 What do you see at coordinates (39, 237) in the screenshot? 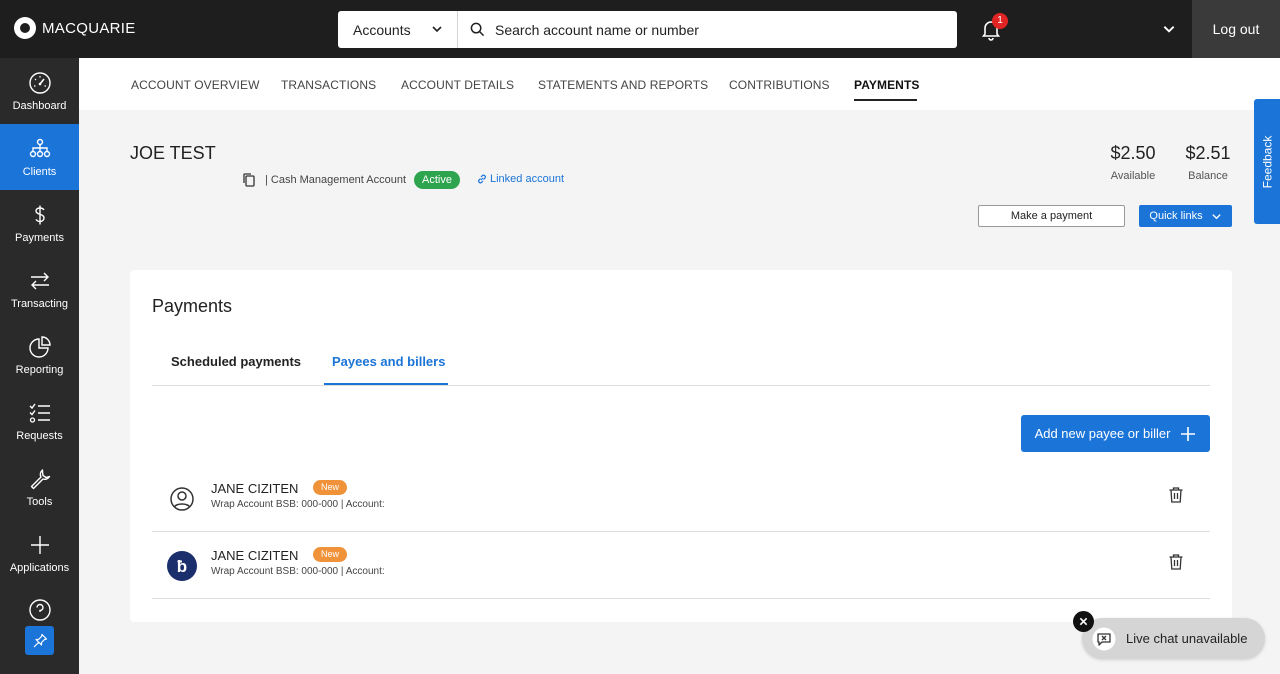
I see `nav-label: Payments` at bounding box center [39, 237].